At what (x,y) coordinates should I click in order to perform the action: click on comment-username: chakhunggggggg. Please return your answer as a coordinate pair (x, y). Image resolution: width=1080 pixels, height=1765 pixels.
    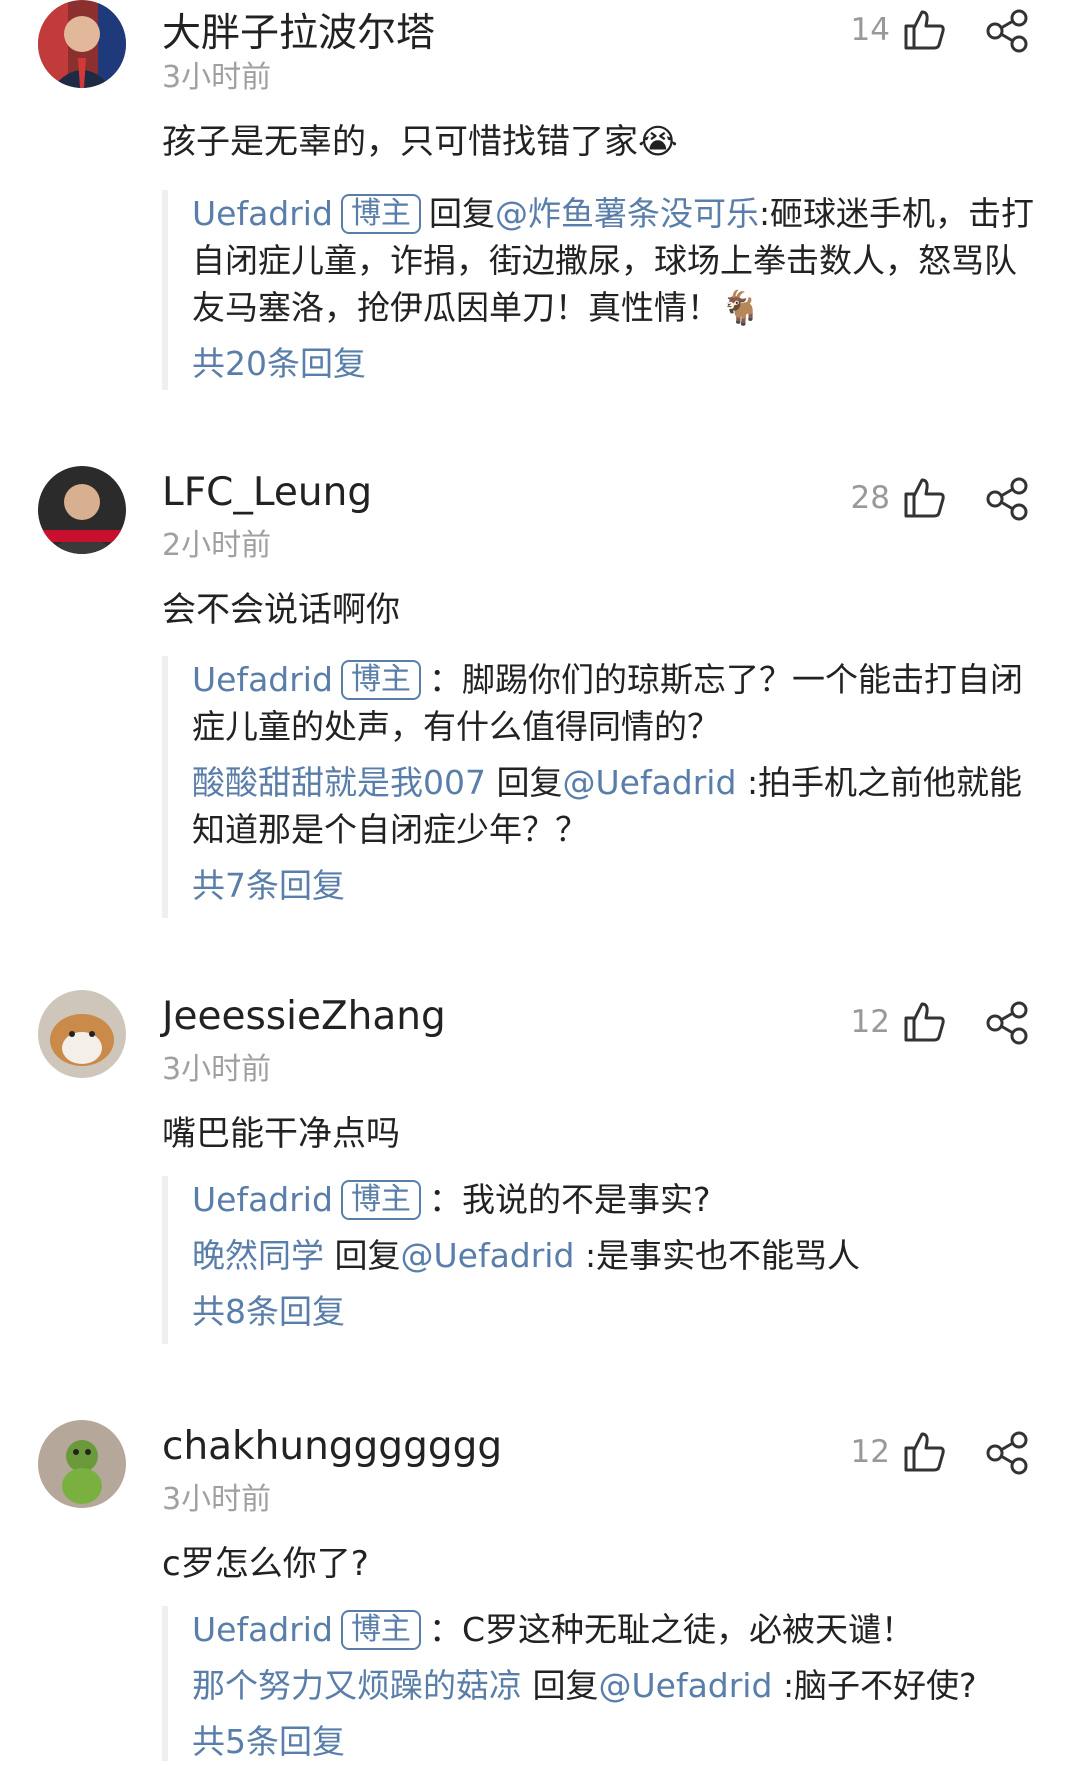
    Looking at the image, I should click on (332, 1446).